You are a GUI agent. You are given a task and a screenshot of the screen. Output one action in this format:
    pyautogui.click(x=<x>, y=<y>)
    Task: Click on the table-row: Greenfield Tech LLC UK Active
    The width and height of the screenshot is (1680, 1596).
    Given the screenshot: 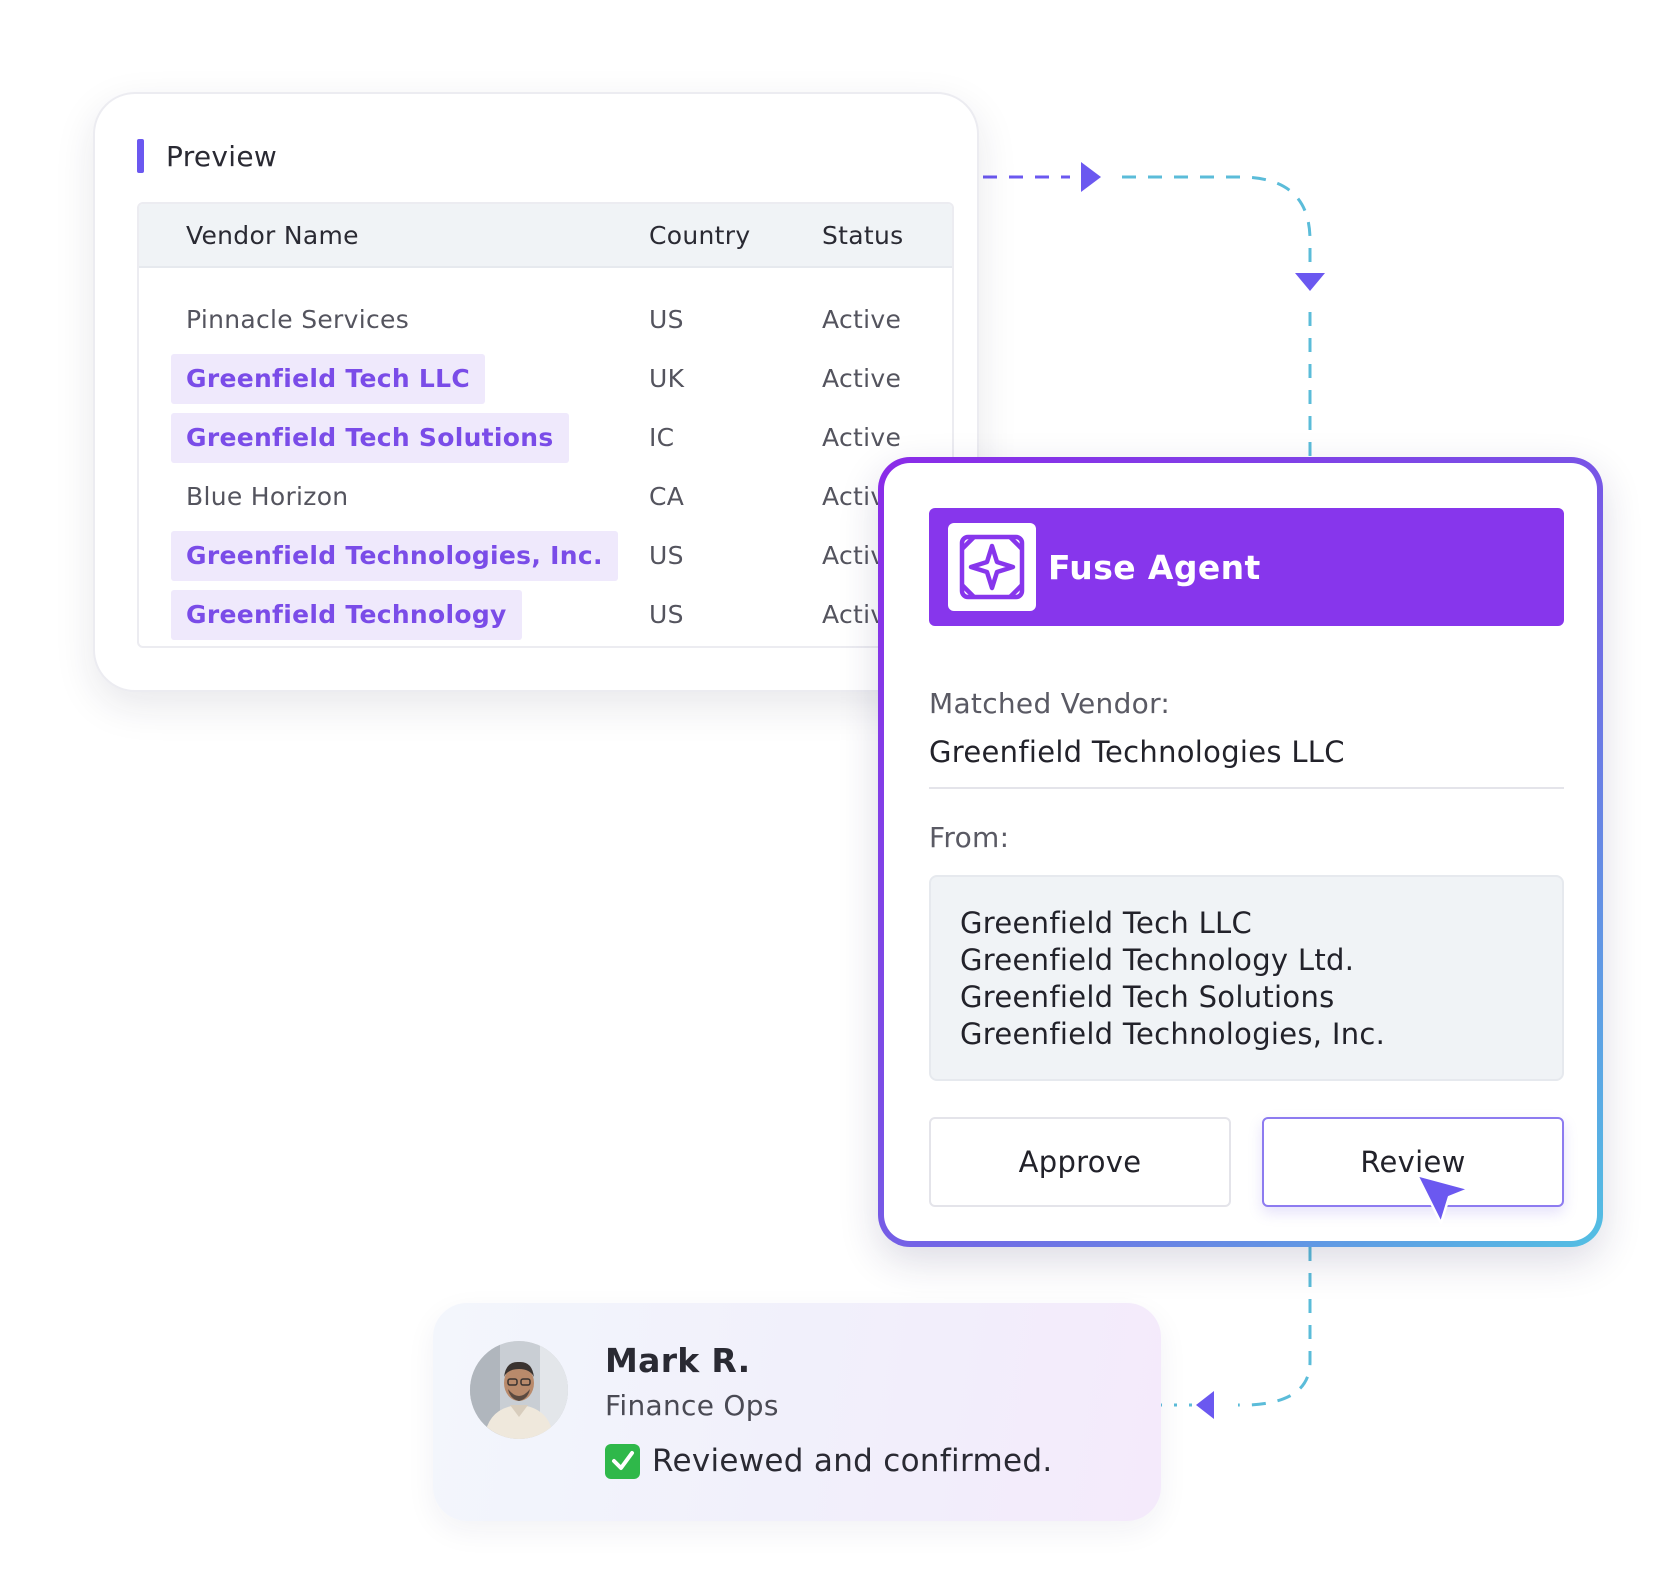 What is the action you would take?
    pyautogui.click(x=545, y=378)
    